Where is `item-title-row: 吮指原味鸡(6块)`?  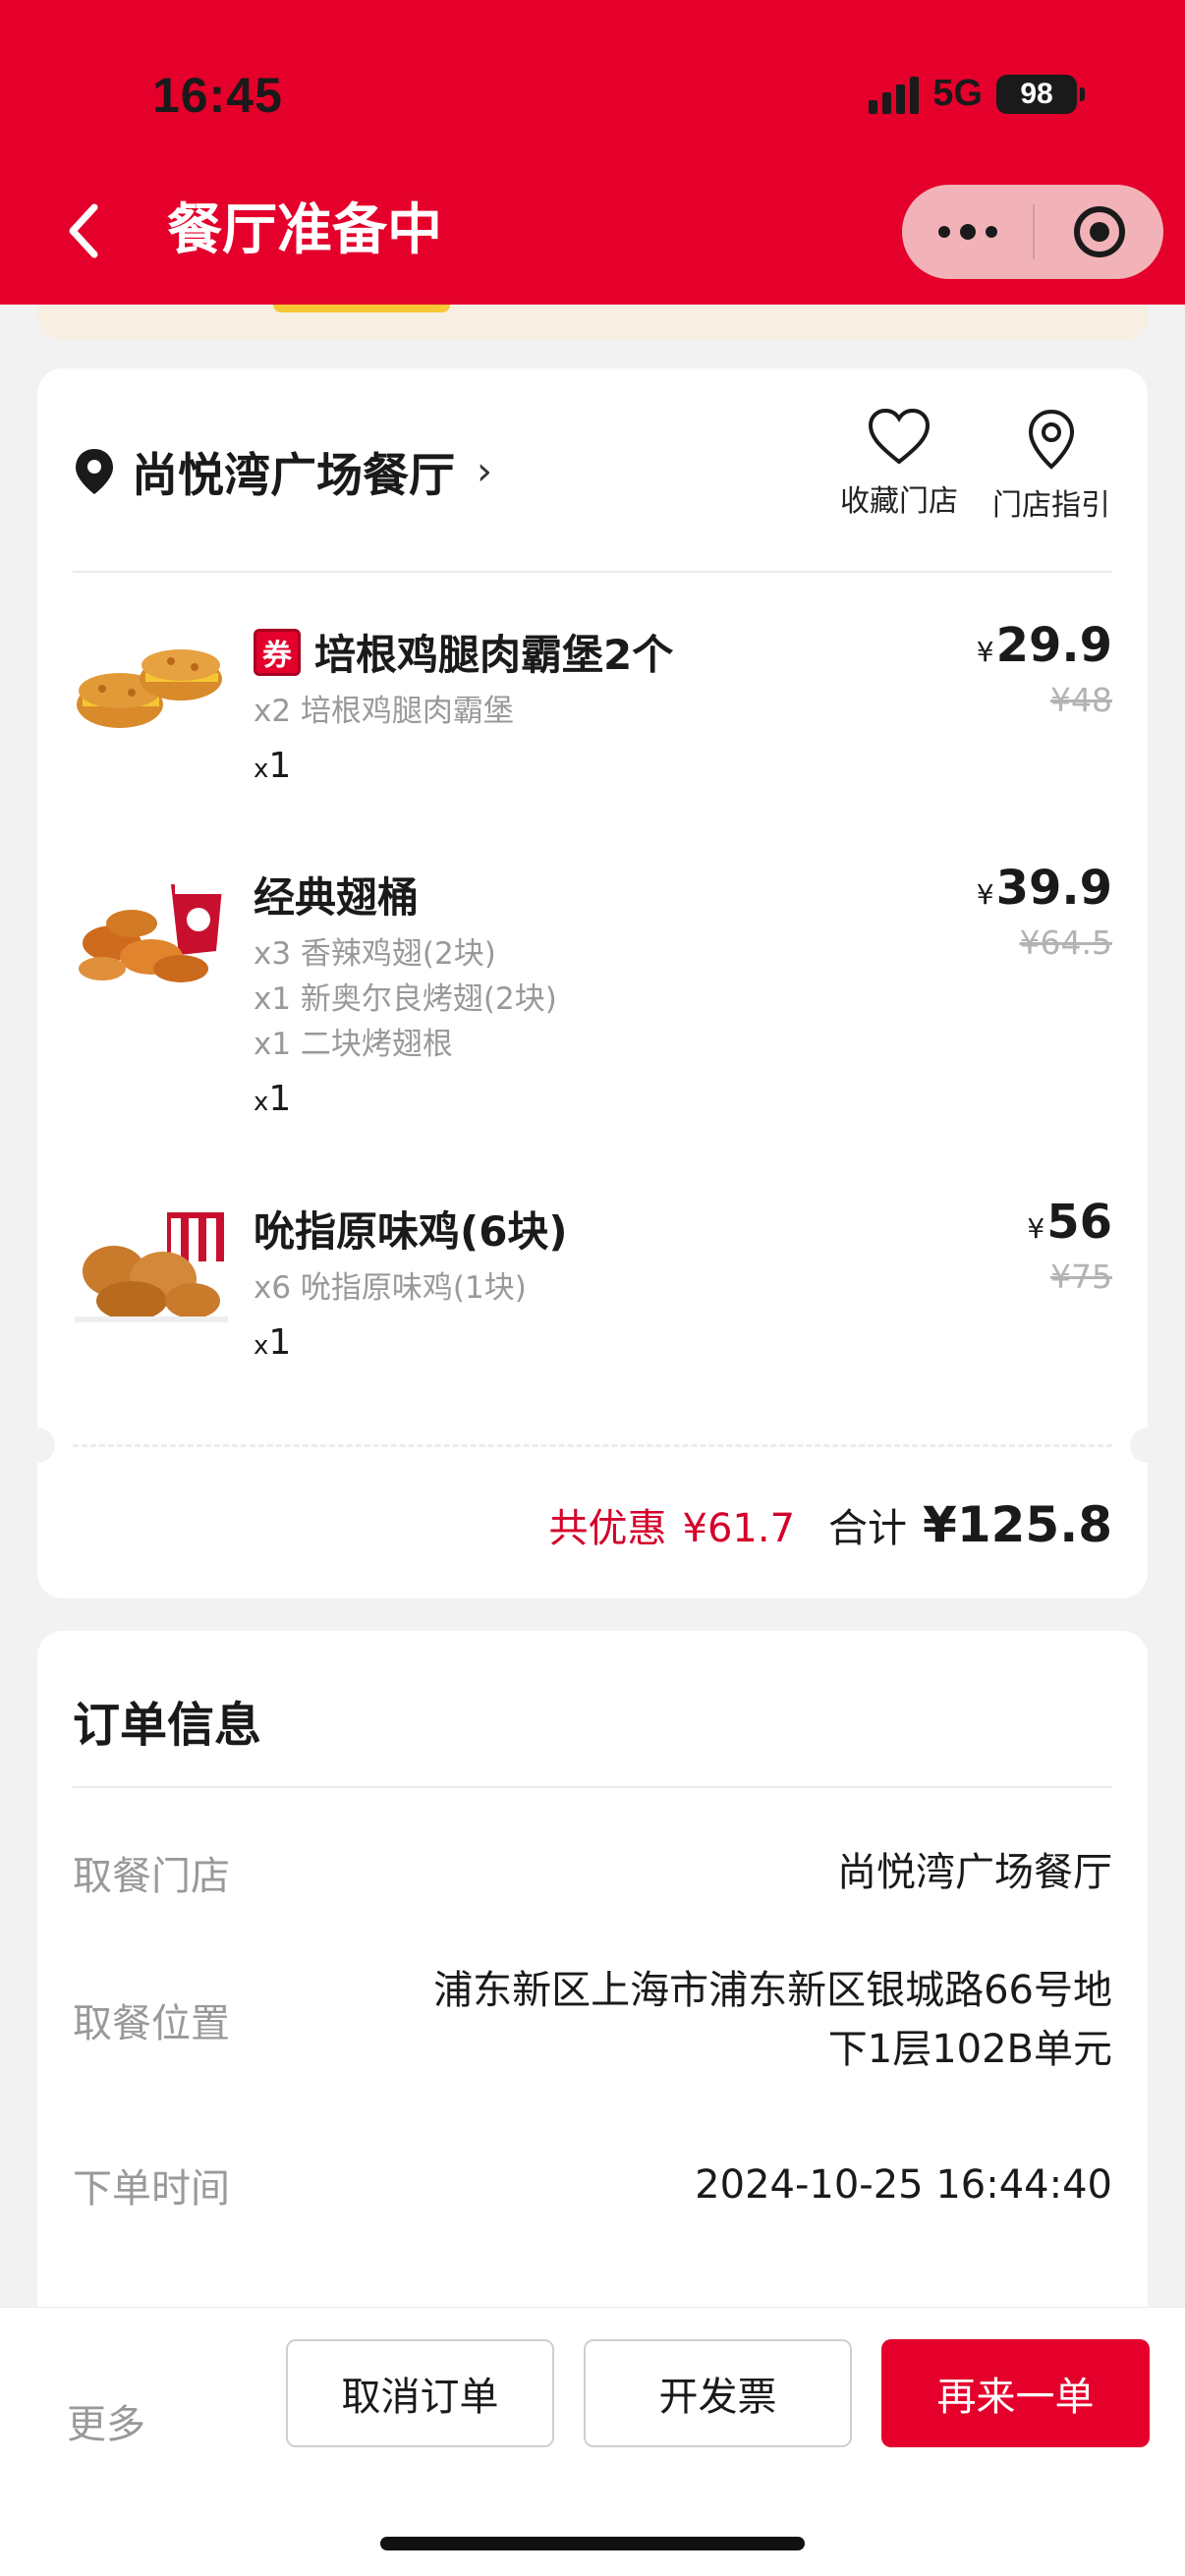 item-title-row: 吮指原味鸡(6块) is located at coordinates (411, 1229).